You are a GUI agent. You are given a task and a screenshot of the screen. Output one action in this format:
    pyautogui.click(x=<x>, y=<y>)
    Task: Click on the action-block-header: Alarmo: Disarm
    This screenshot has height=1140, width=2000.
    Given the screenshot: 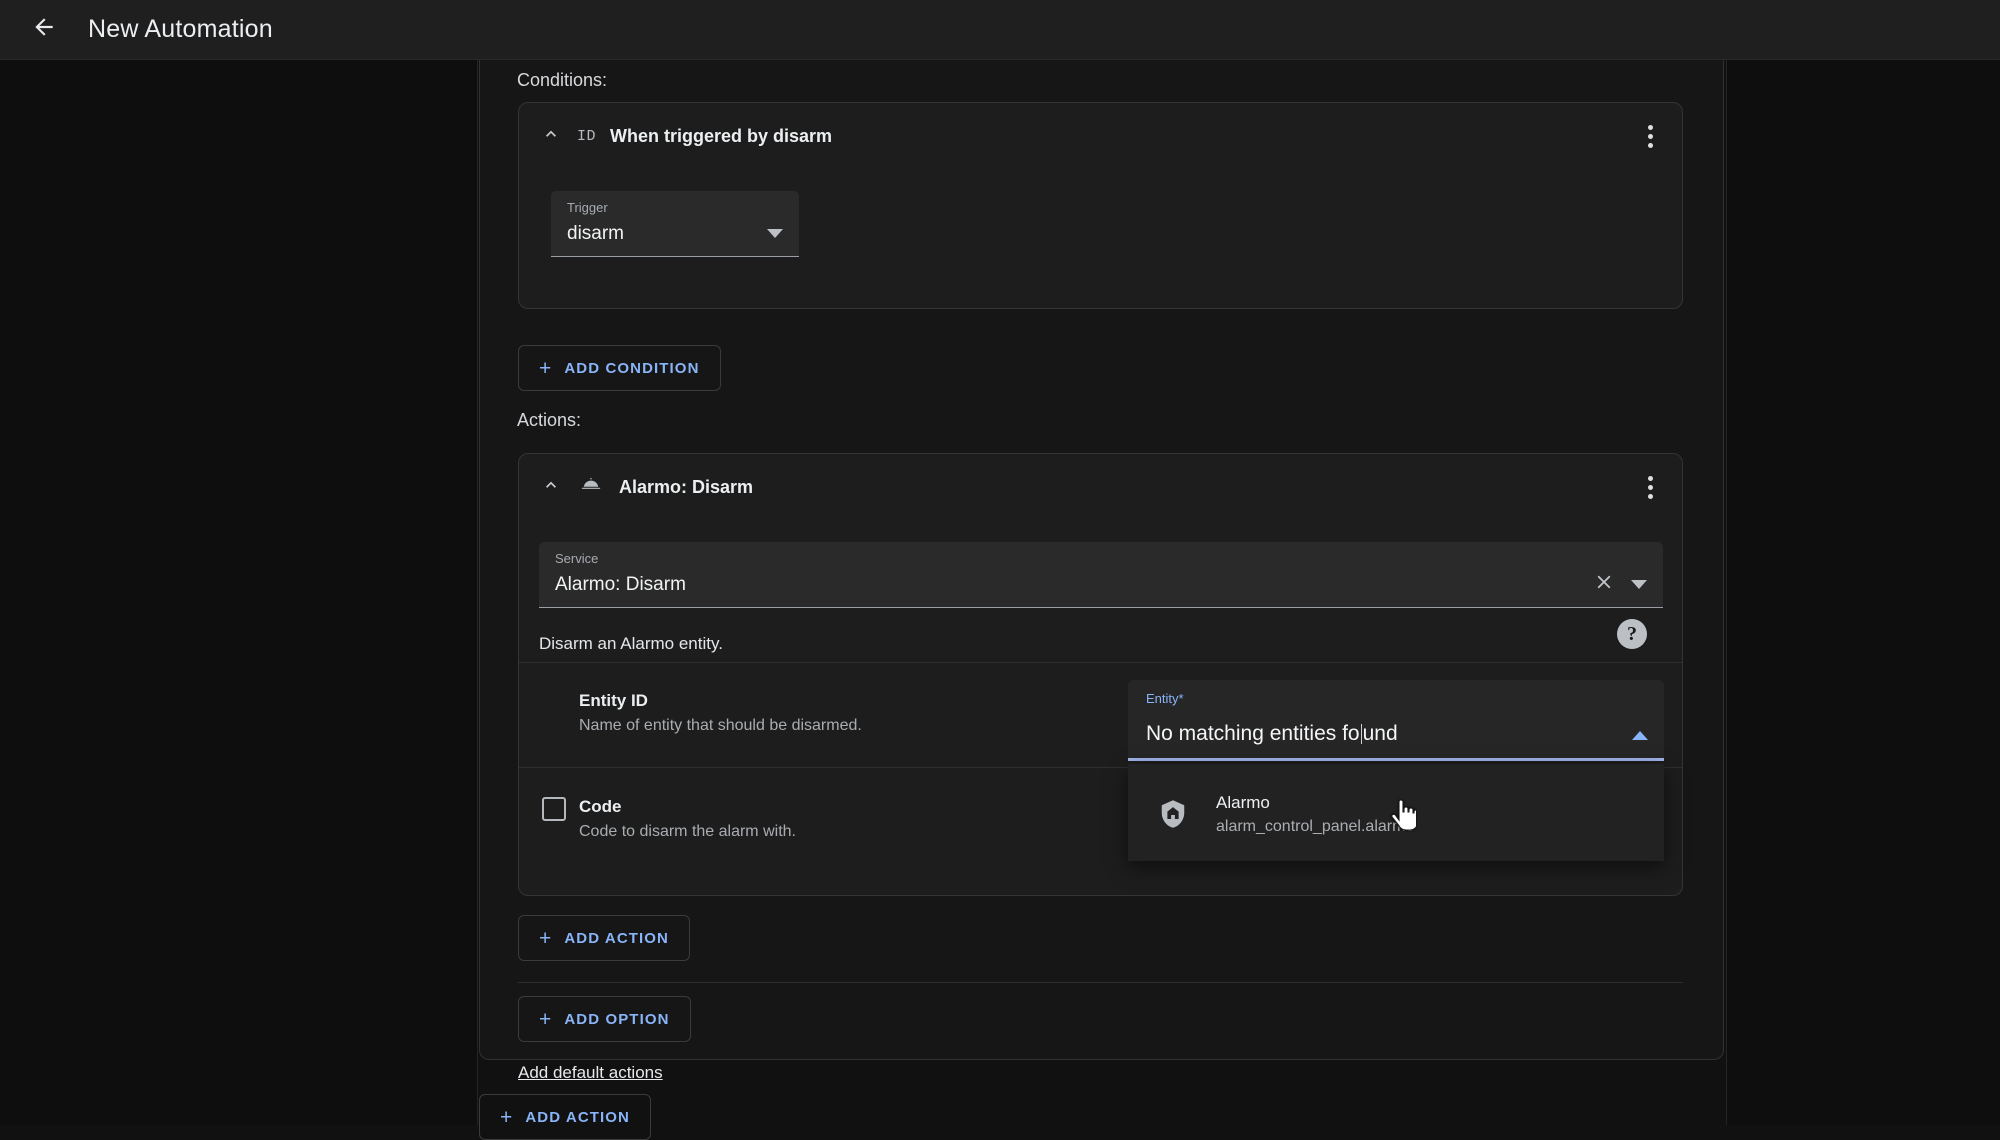 What is the action you would take?
    pyautogui.click(x=1100, y=487)
    